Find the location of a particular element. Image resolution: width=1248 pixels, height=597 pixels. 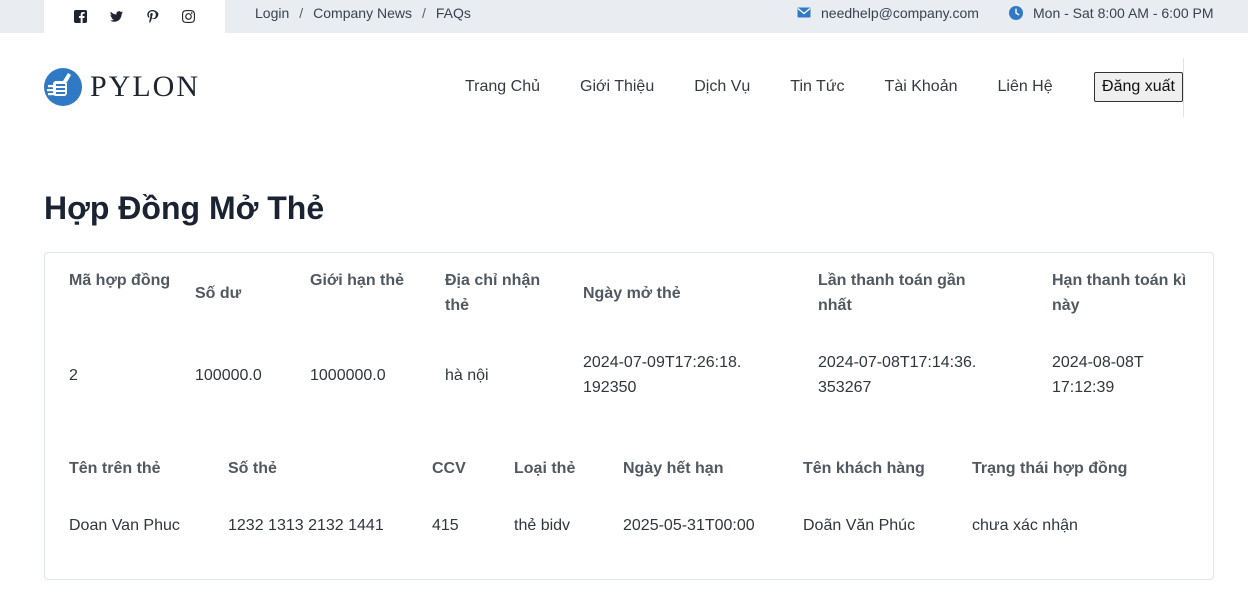

site-logo: PYLON is located at coordinates (122, 87).